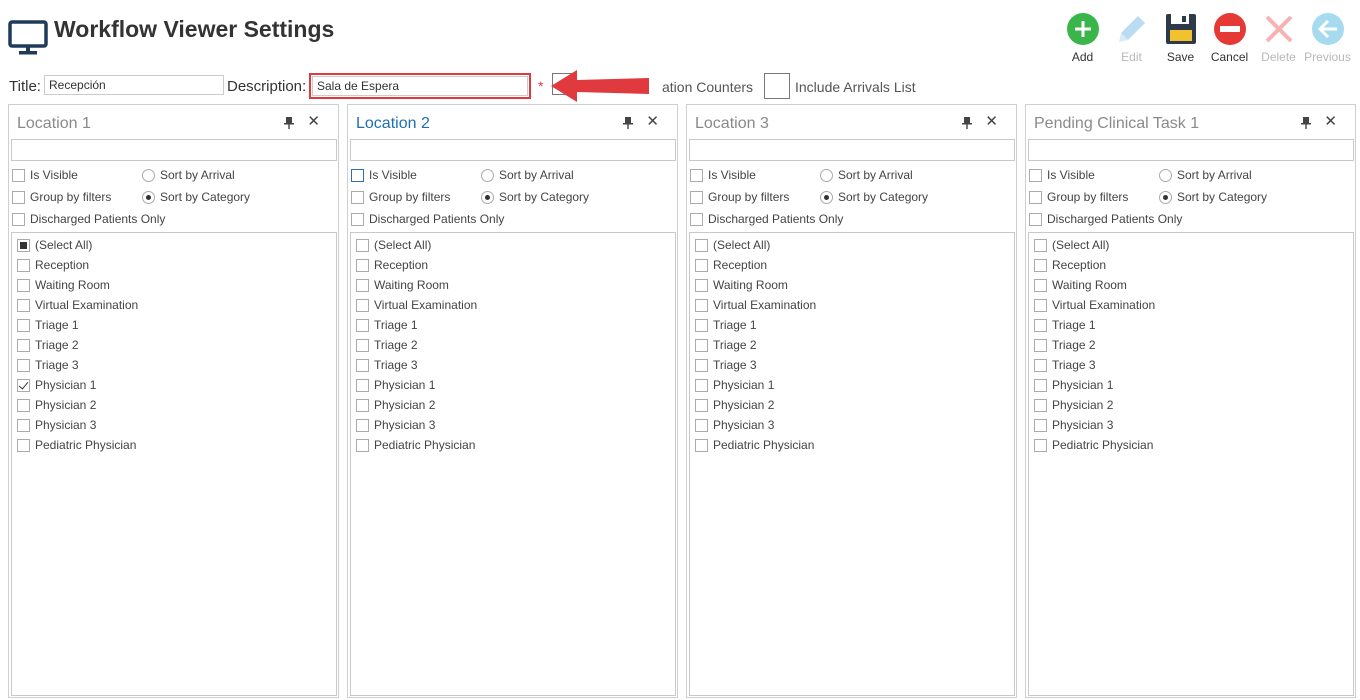 Image resolution: width=1360 pixels, height=700 pixels. I want to click on edit-button: Edit, so click(1131, 38).